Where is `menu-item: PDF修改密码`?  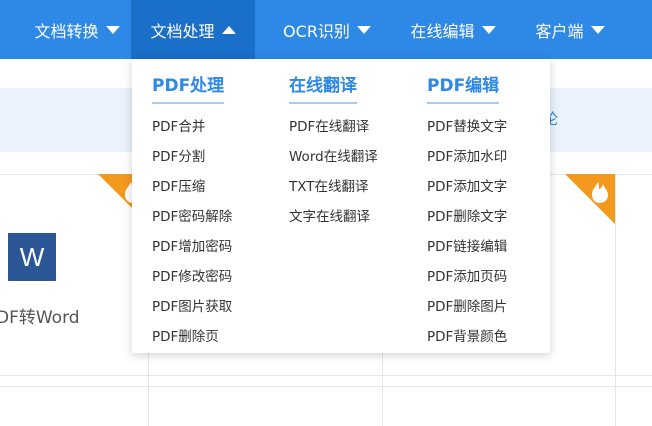 menu-item: PDF修改密码 is located at coordinates (192, 277).